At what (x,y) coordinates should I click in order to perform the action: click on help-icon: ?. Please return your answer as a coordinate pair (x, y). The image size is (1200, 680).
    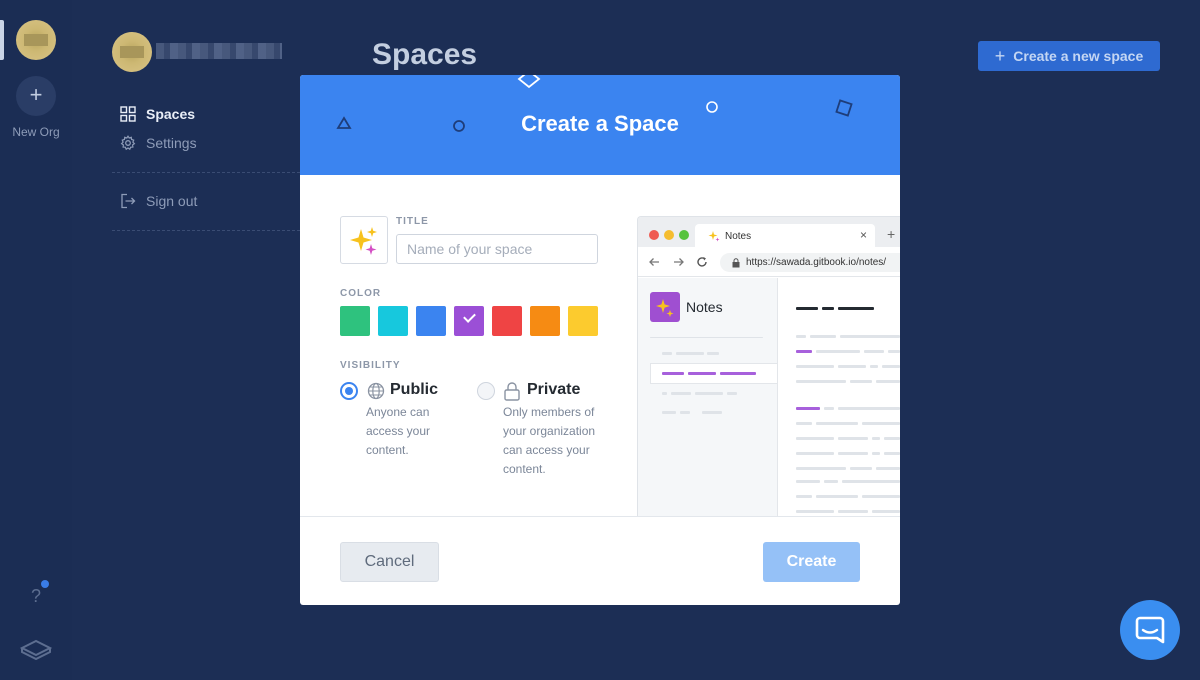
    Looking at the image, I should click on (36, 597).